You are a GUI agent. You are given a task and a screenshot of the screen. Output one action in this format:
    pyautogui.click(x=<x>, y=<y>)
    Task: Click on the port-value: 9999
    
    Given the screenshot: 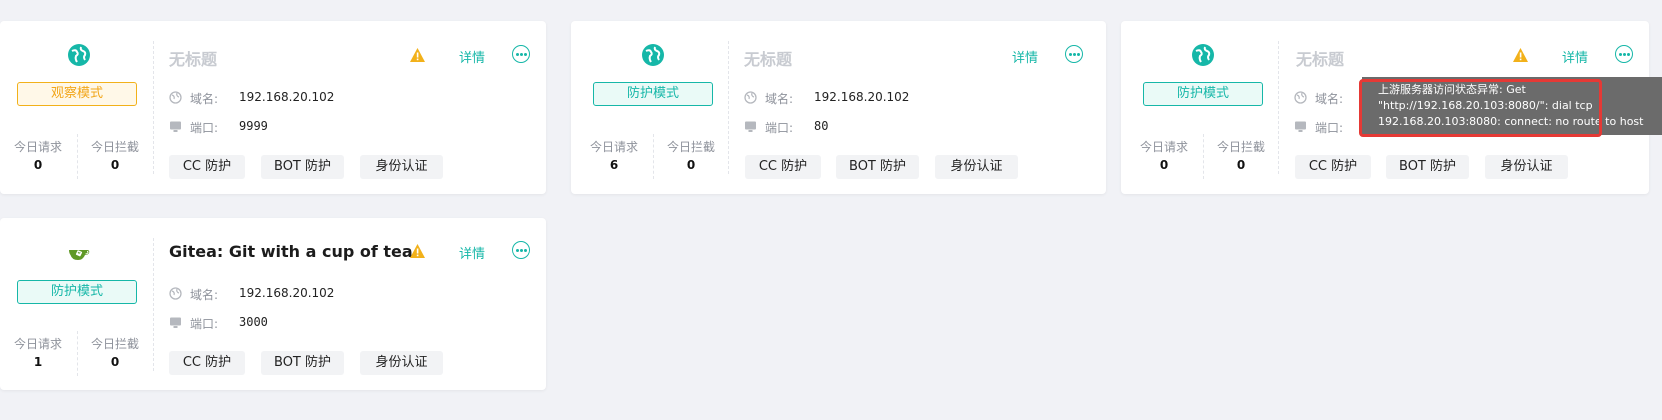 What is the action you would take?
    pyautogui.click(x=253, y=126)
    